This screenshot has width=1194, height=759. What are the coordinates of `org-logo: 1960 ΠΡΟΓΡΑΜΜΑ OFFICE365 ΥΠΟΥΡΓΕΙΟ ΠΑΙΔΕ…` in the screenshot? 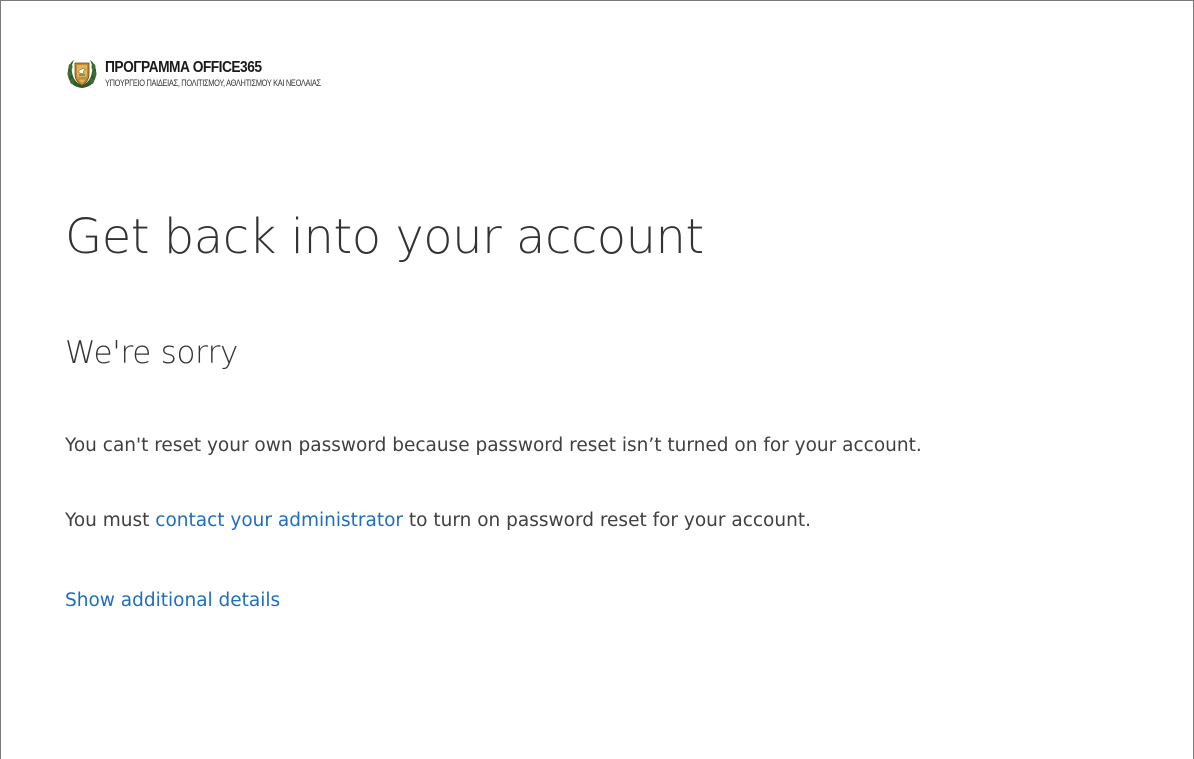 It's located at (223, 74).